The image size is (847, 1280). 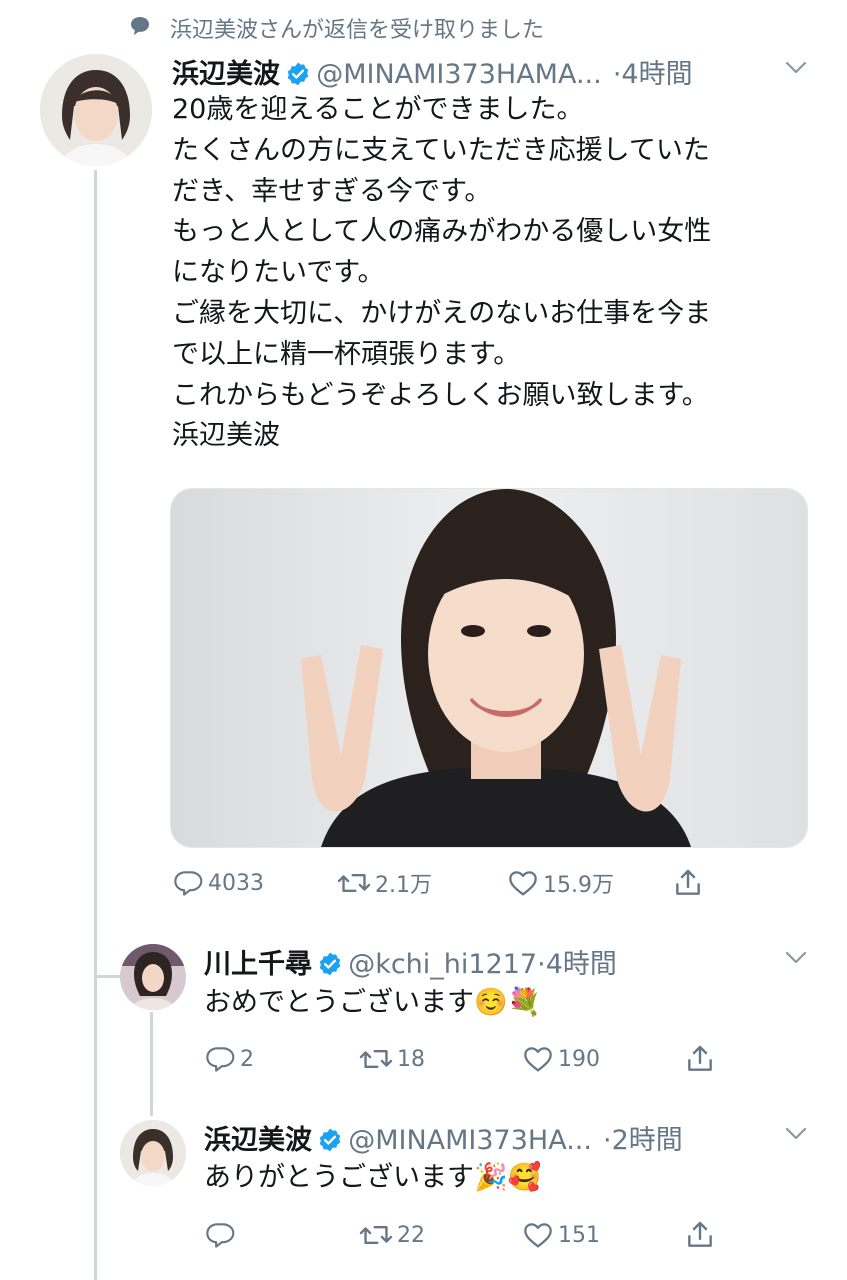 I want to click on reply-header: 川上千尋 @kchi_hi1217·4時間, so click(x=410, y=961).